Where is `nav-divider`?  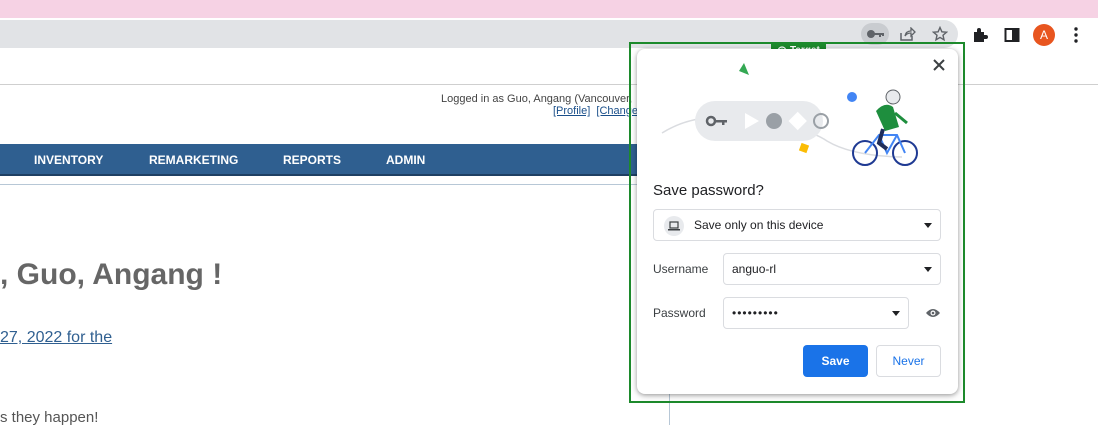
nav-divider is located at coordinates (350, 184).